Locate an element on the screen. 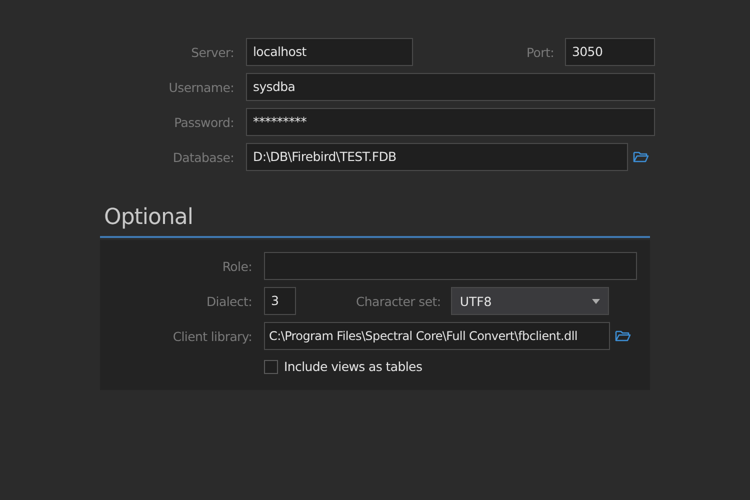 The width and height of the screenshot is (750, 500). input-field is located at coordinates (450, 266).